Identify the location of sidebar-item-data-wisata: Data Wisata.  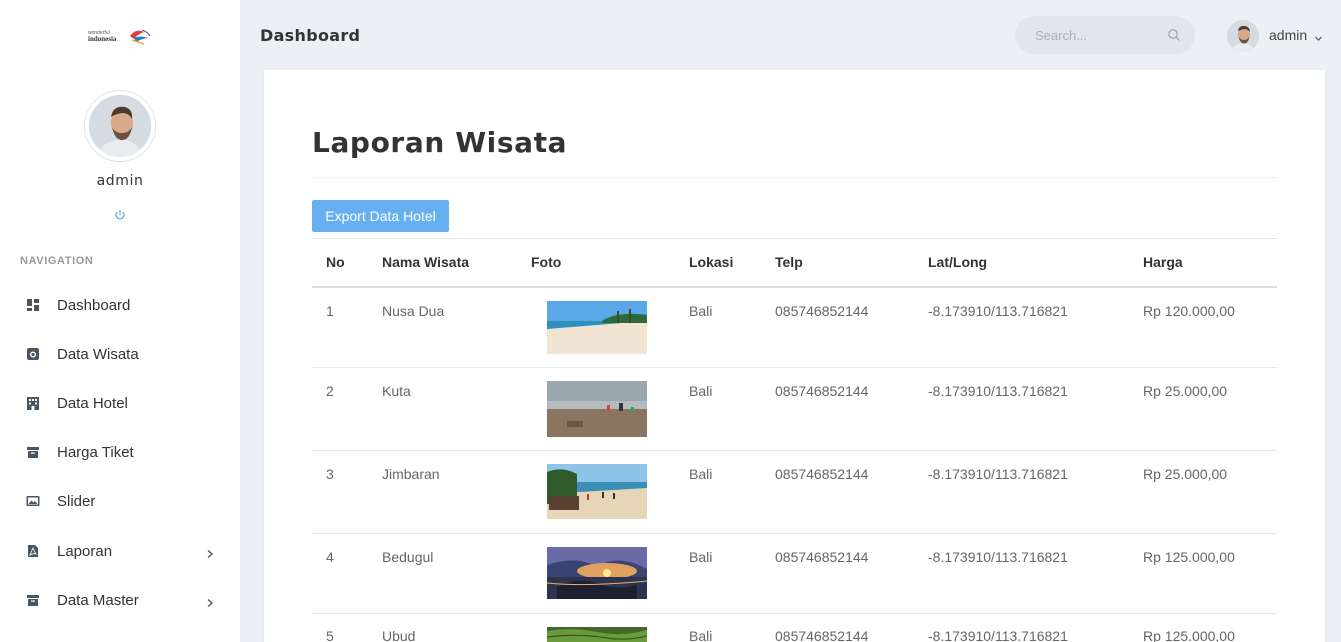
(120, 354).